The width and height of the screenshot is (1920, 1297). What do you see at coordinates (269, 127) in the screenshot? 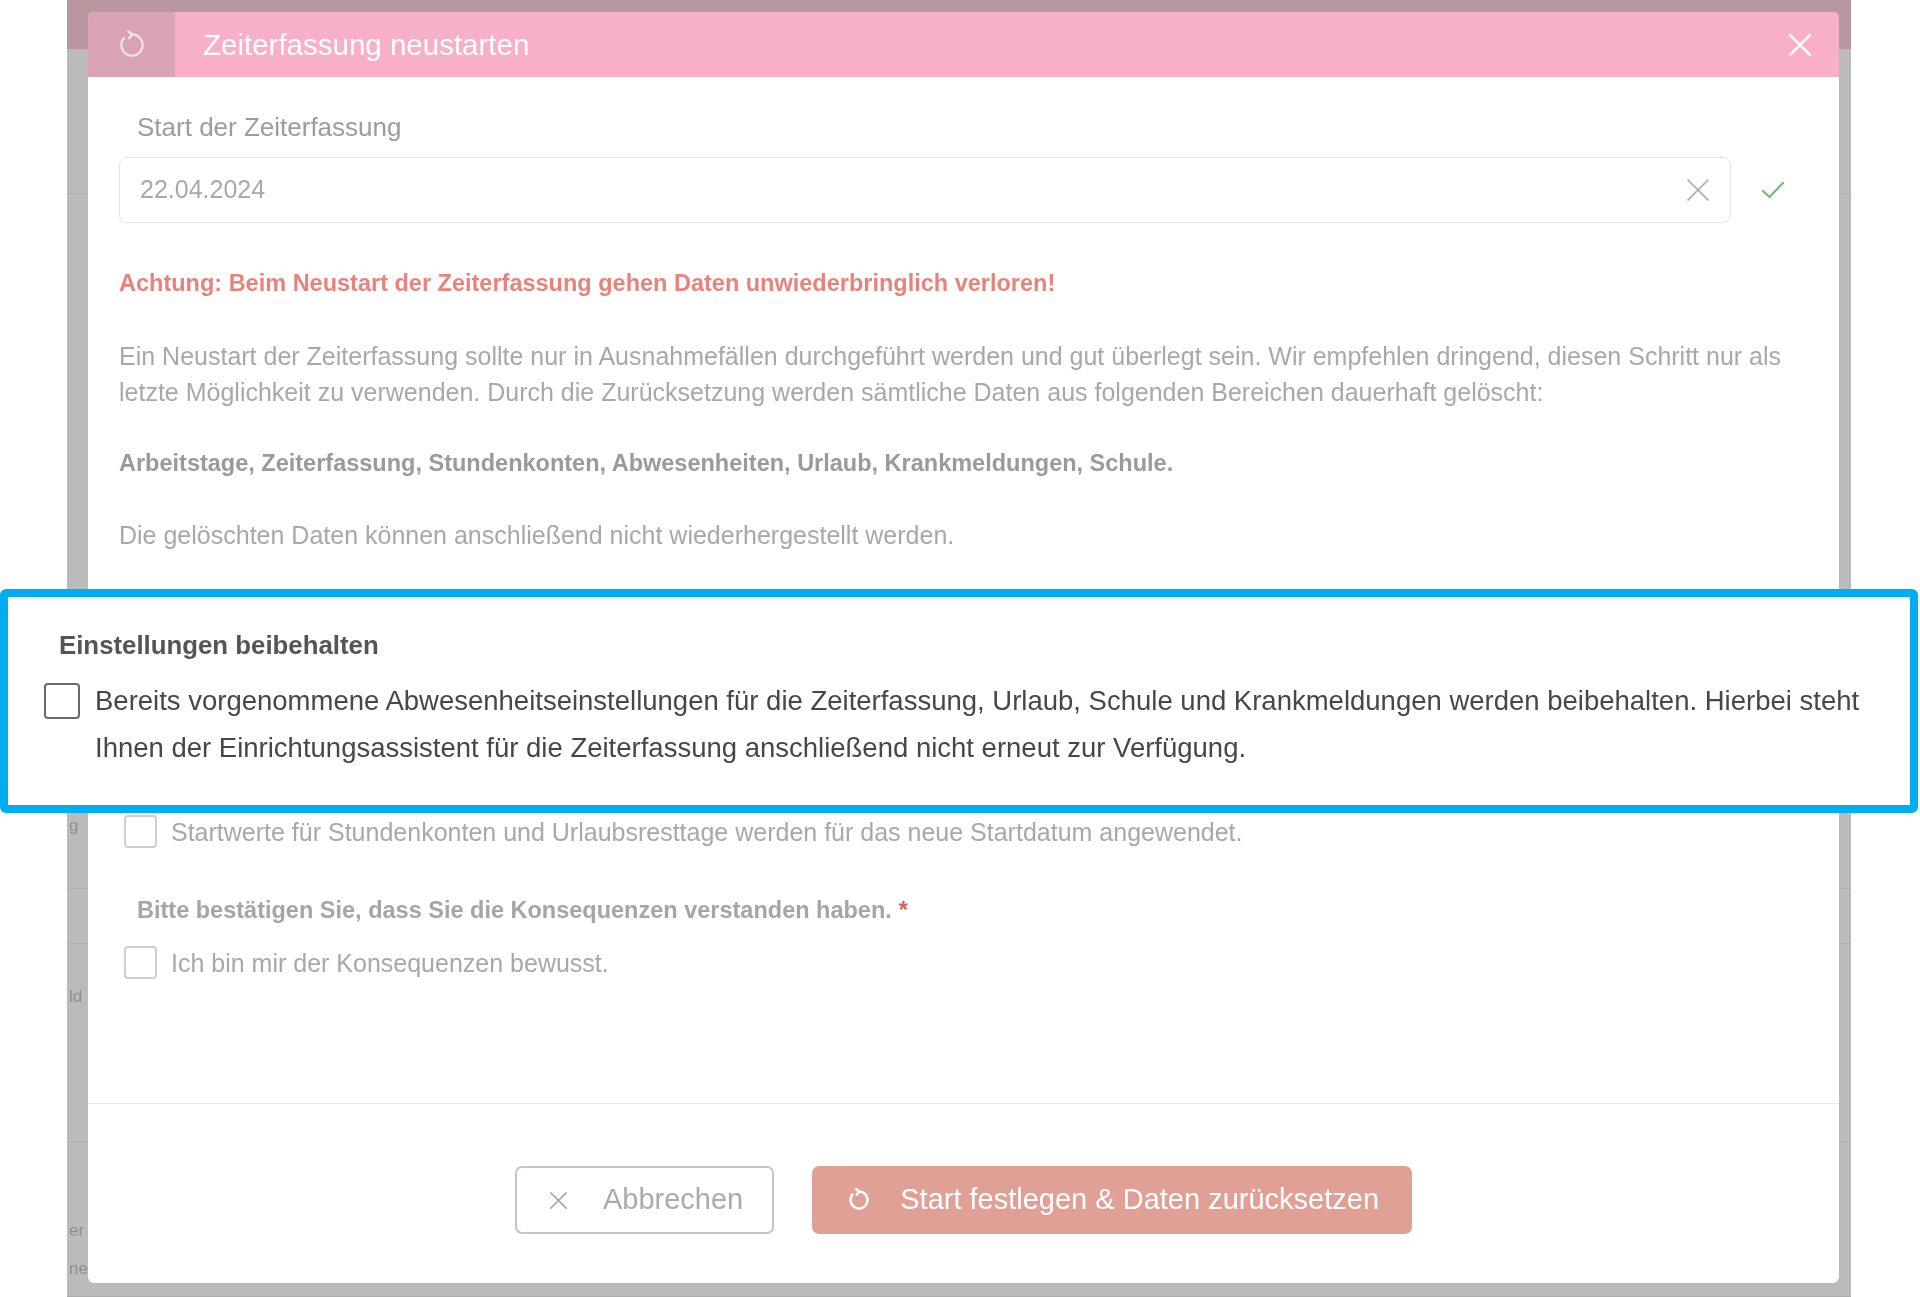
I see `field-label: Start der Zeiterfassung` at bounding box center [269, 127].